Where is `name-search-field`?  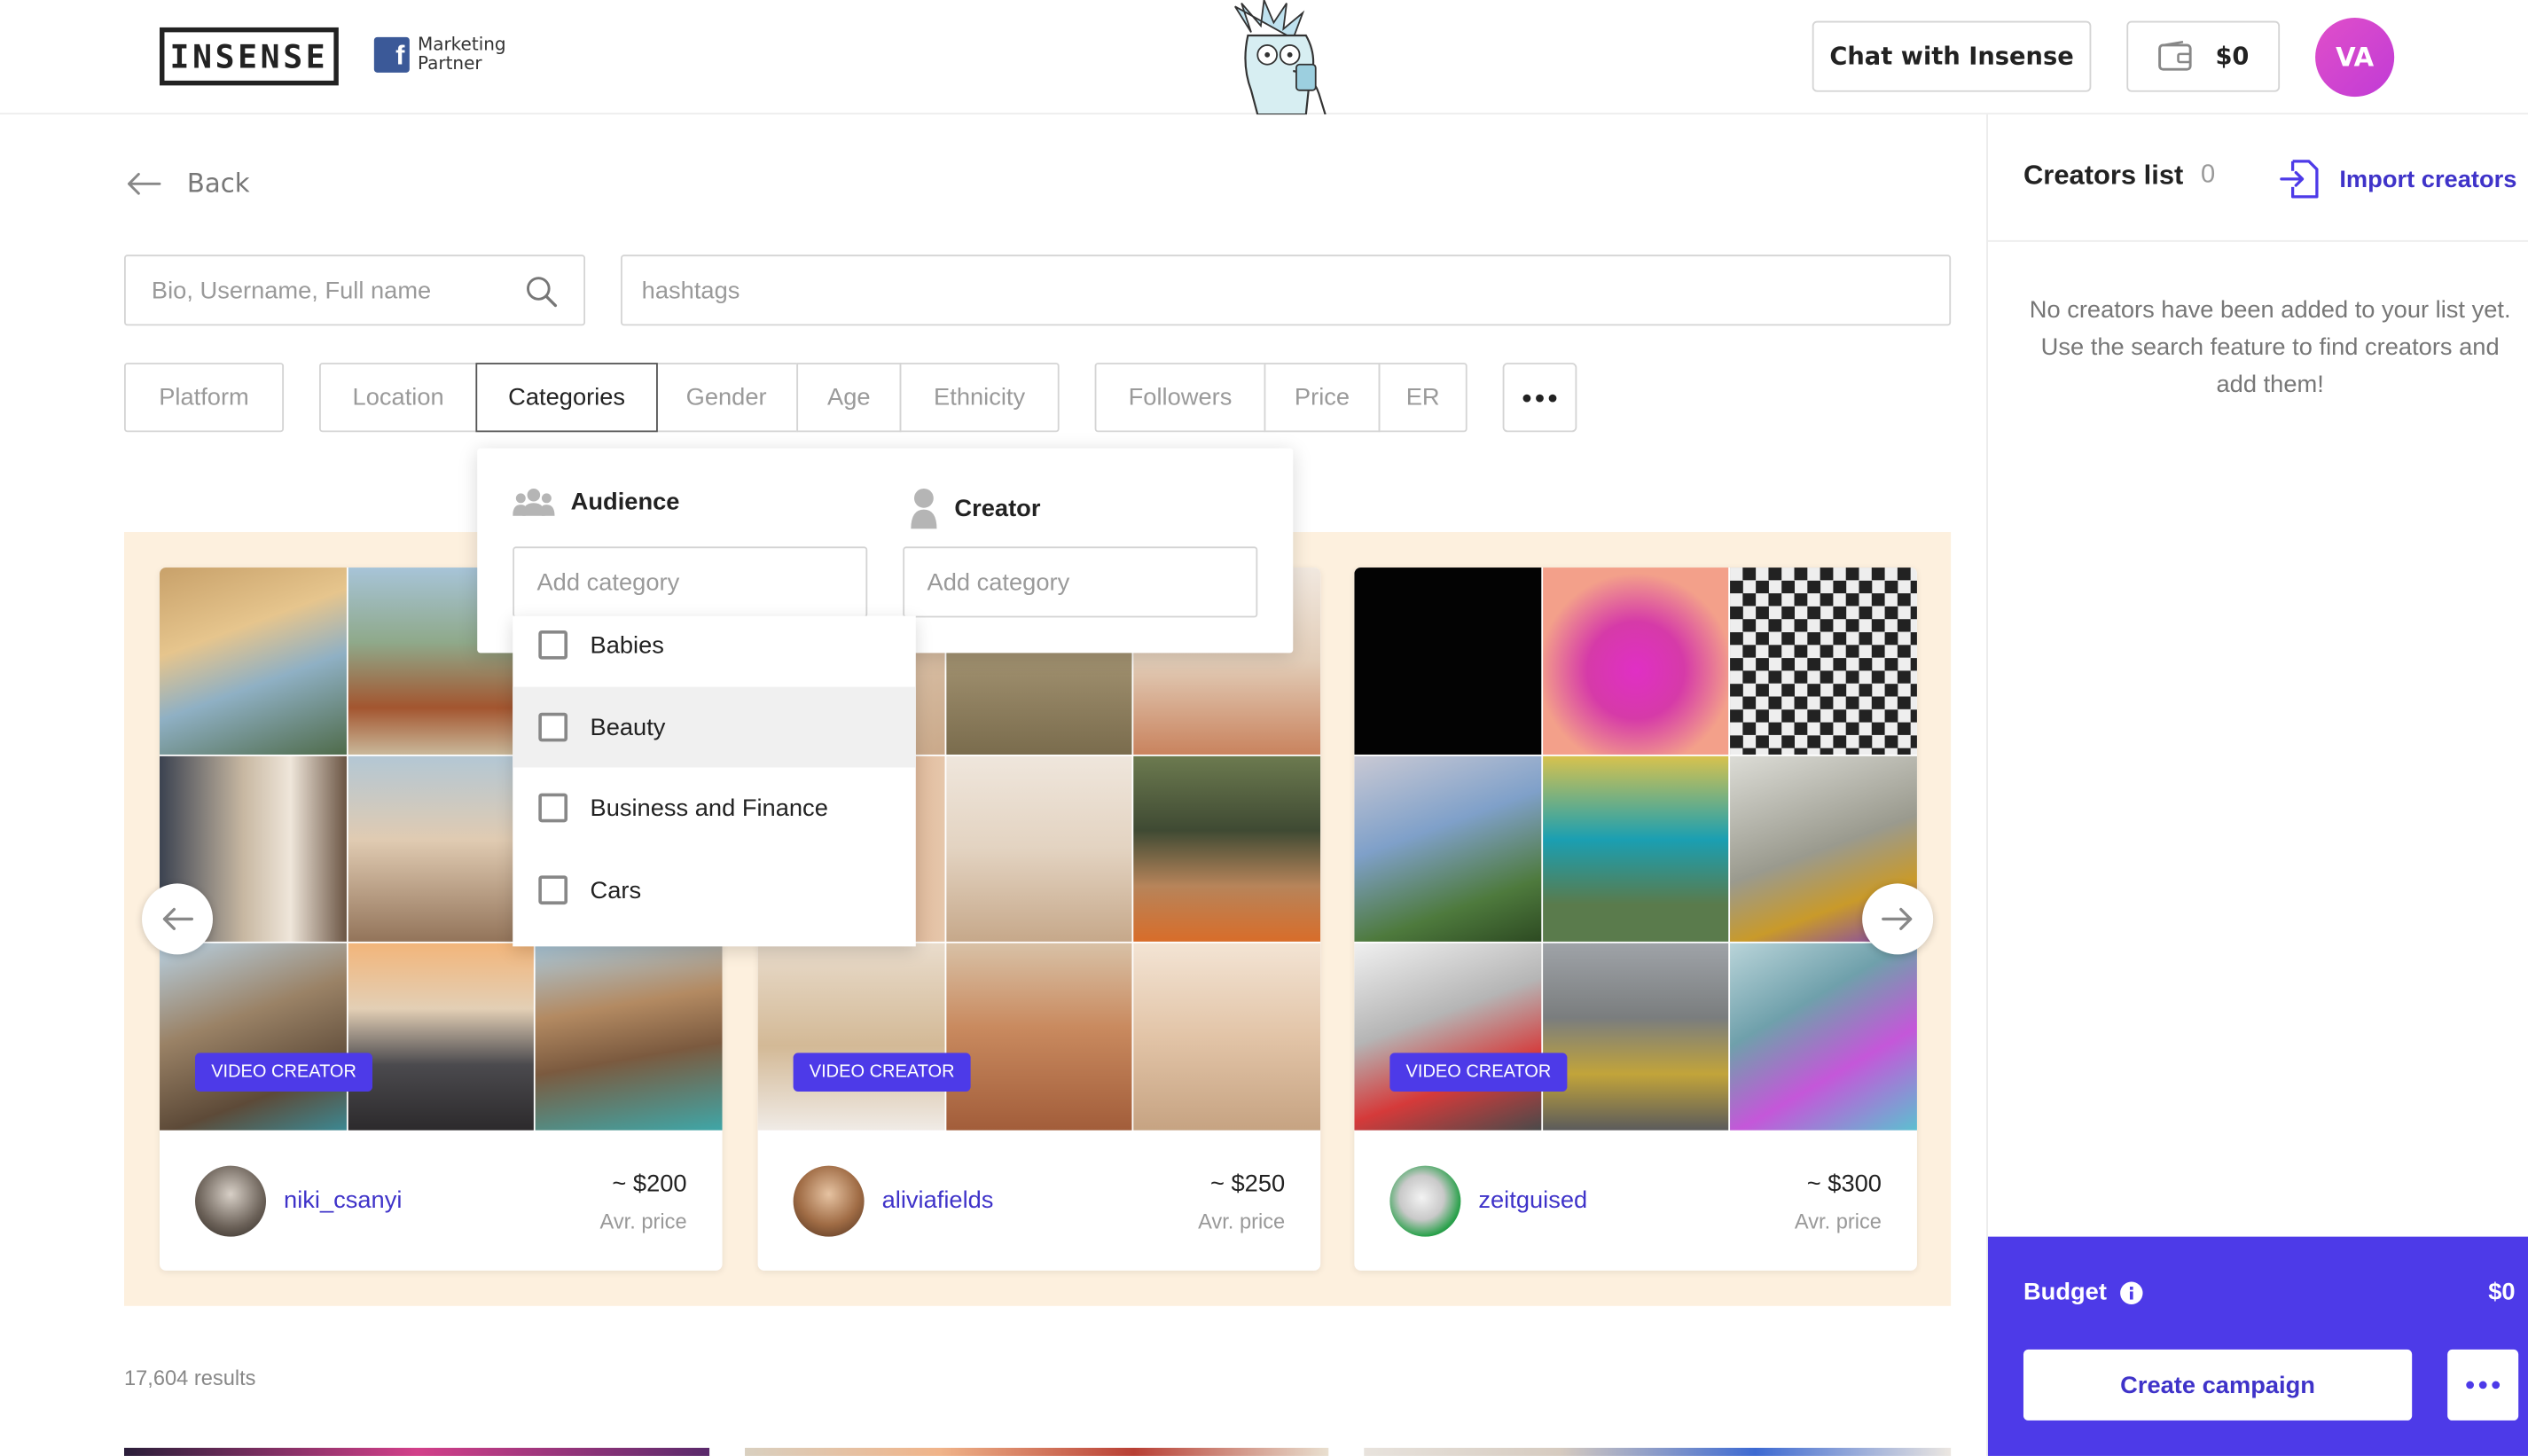 name-search-field is located at coordinates (355, 290).